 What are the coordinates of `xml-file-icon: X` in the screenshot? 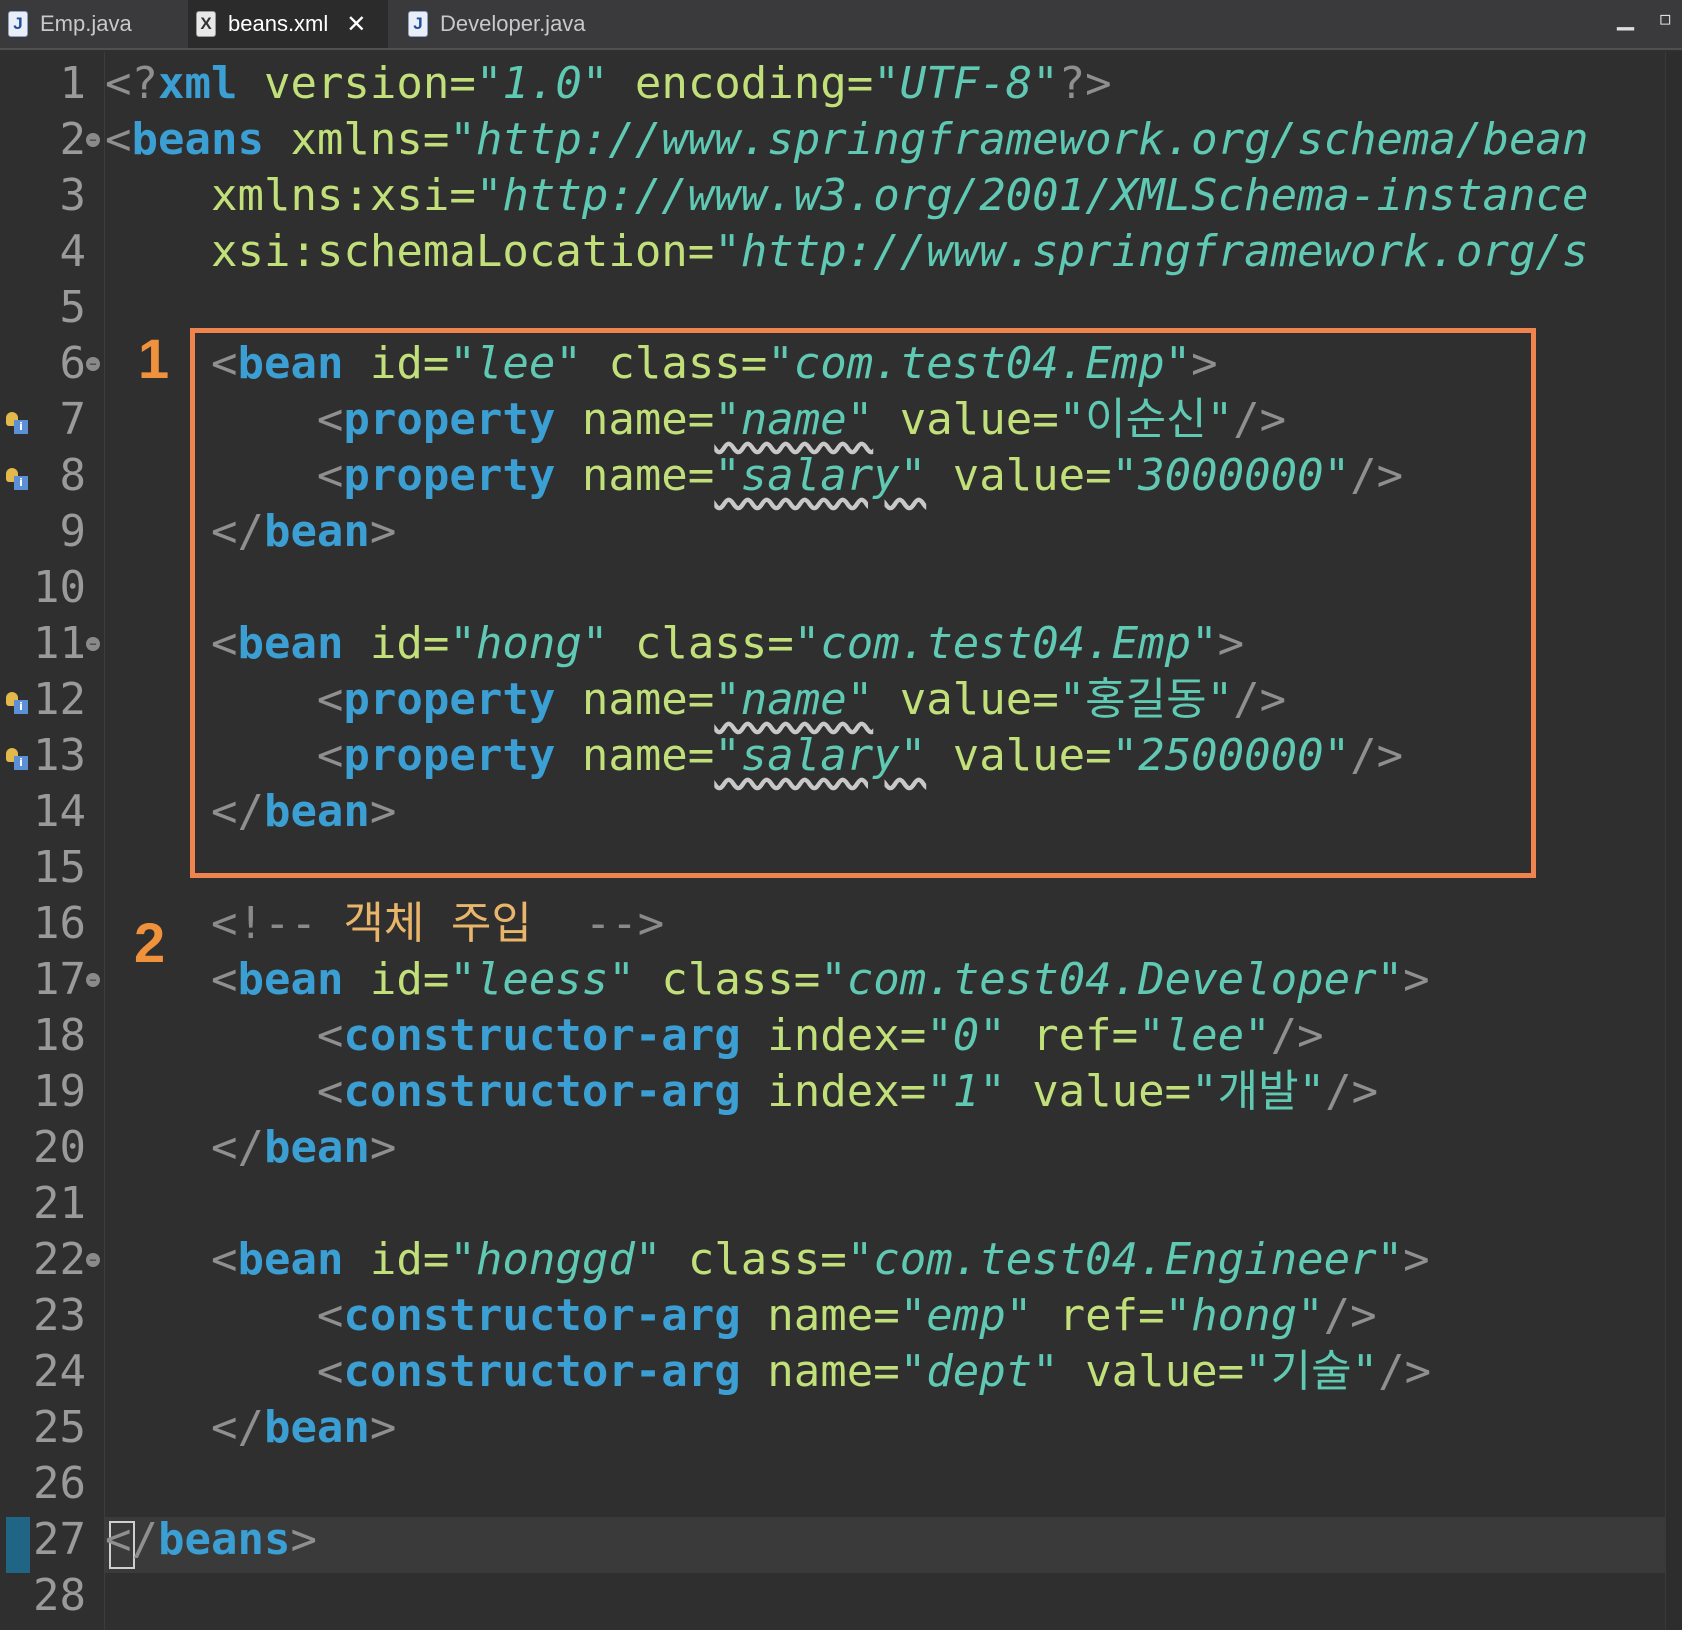 It's located at (206, 24).